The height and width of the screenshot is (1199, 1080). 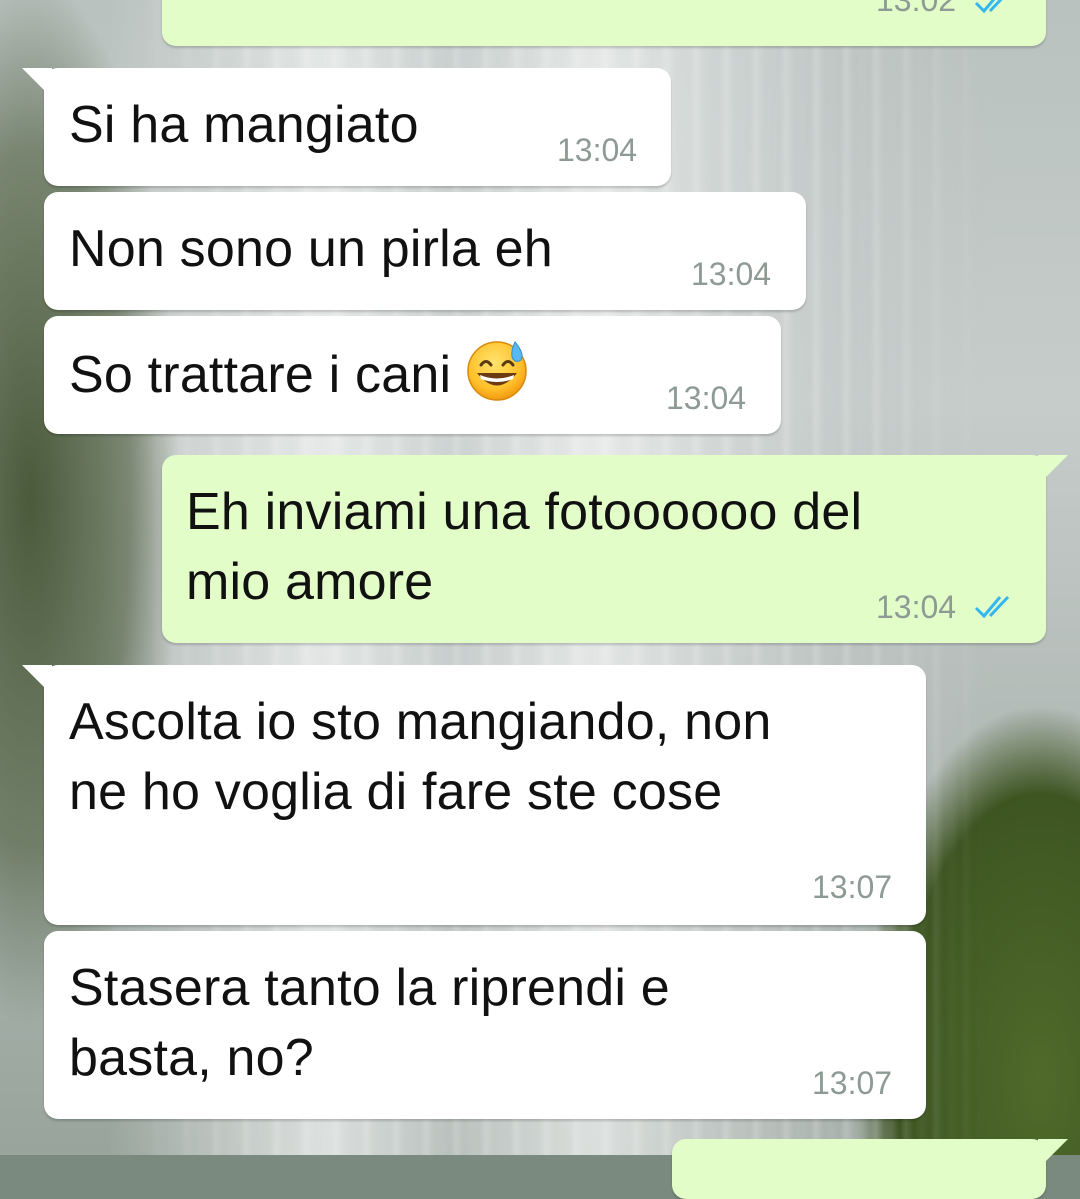 I want to click on message-text-content: So trattare i cani, so click(x=260, y=375).